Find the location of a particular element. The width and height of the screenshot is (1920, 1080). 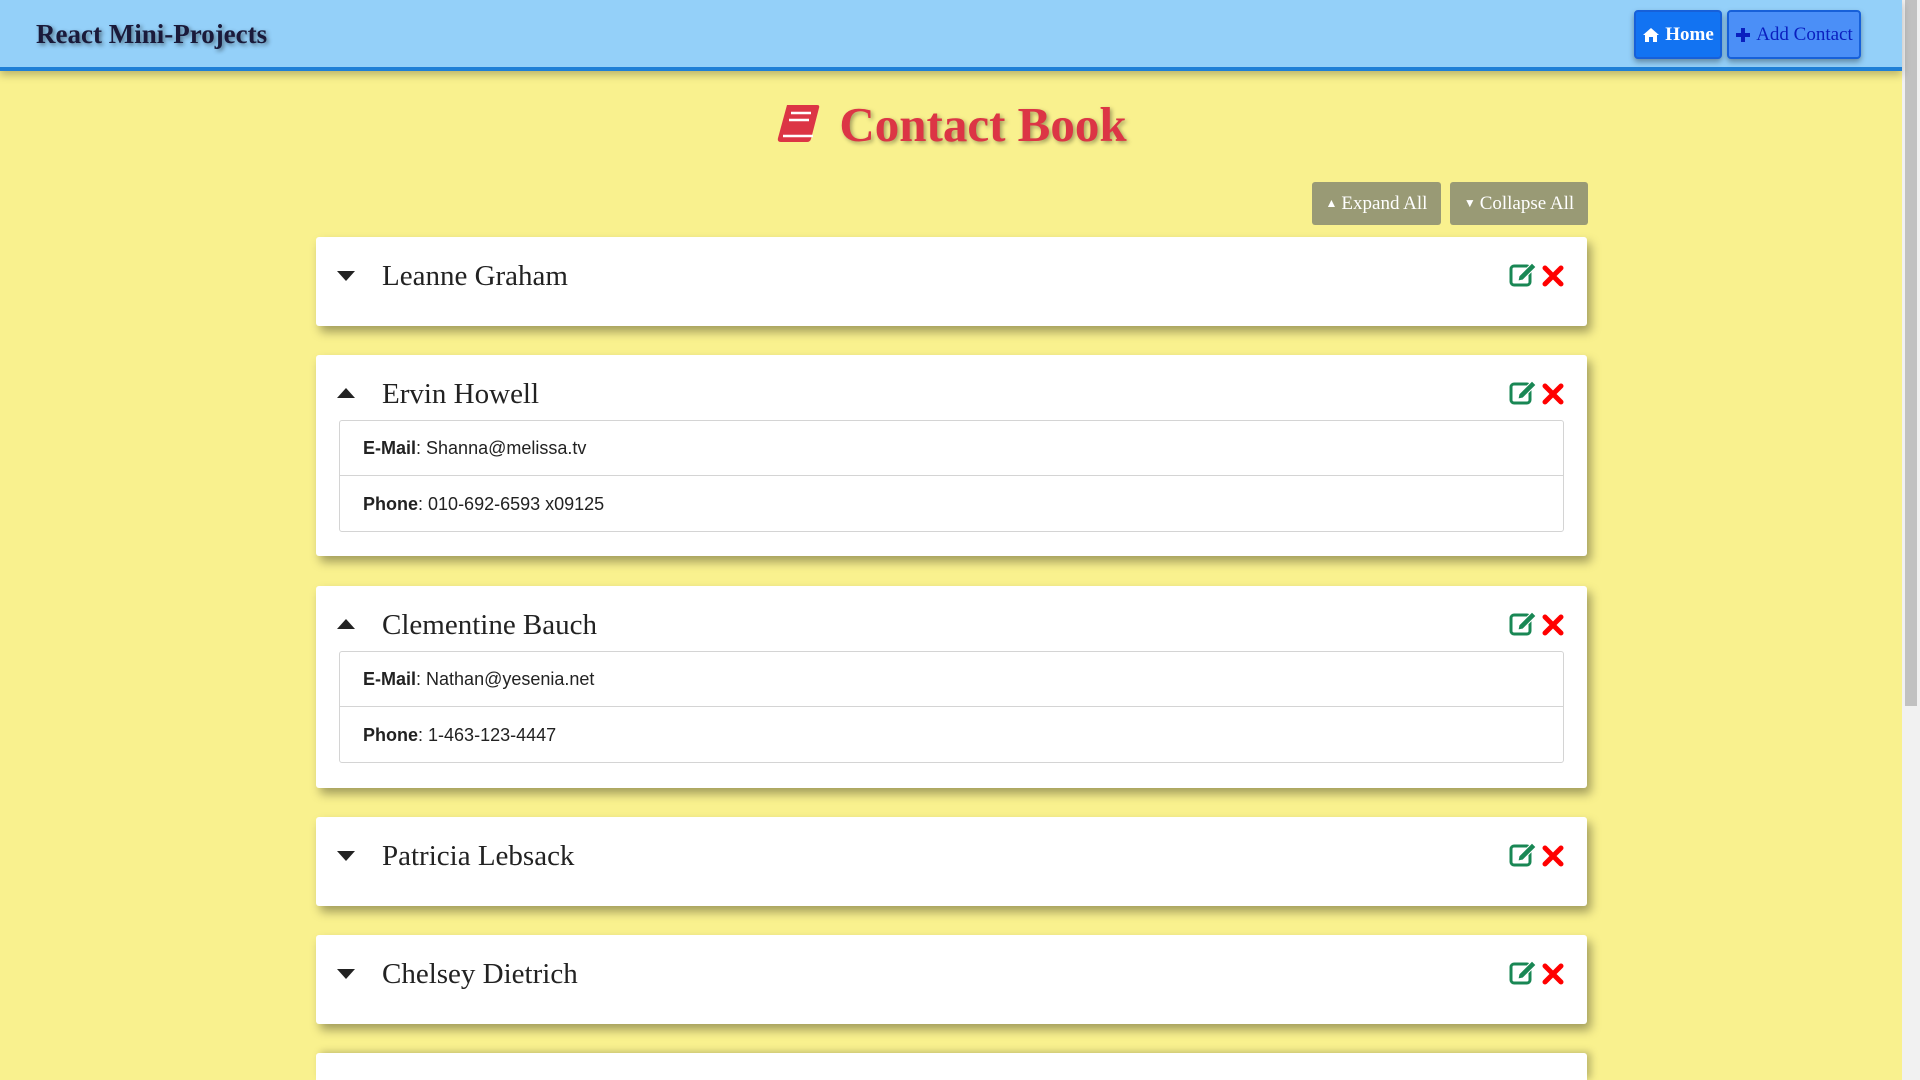

email-row: E-Mail: Shanna@melissa.tv is located at coordinates (951, 448).